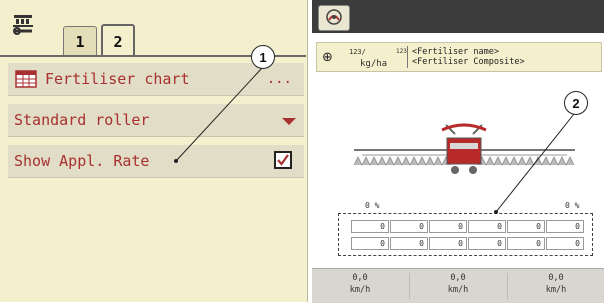 The height and width of the screenshot is (303, 604). What do you see at coordinates (156, 120) in the screenshot?
I see `roller-select: Standard roller` at bounding box center [156, 120].